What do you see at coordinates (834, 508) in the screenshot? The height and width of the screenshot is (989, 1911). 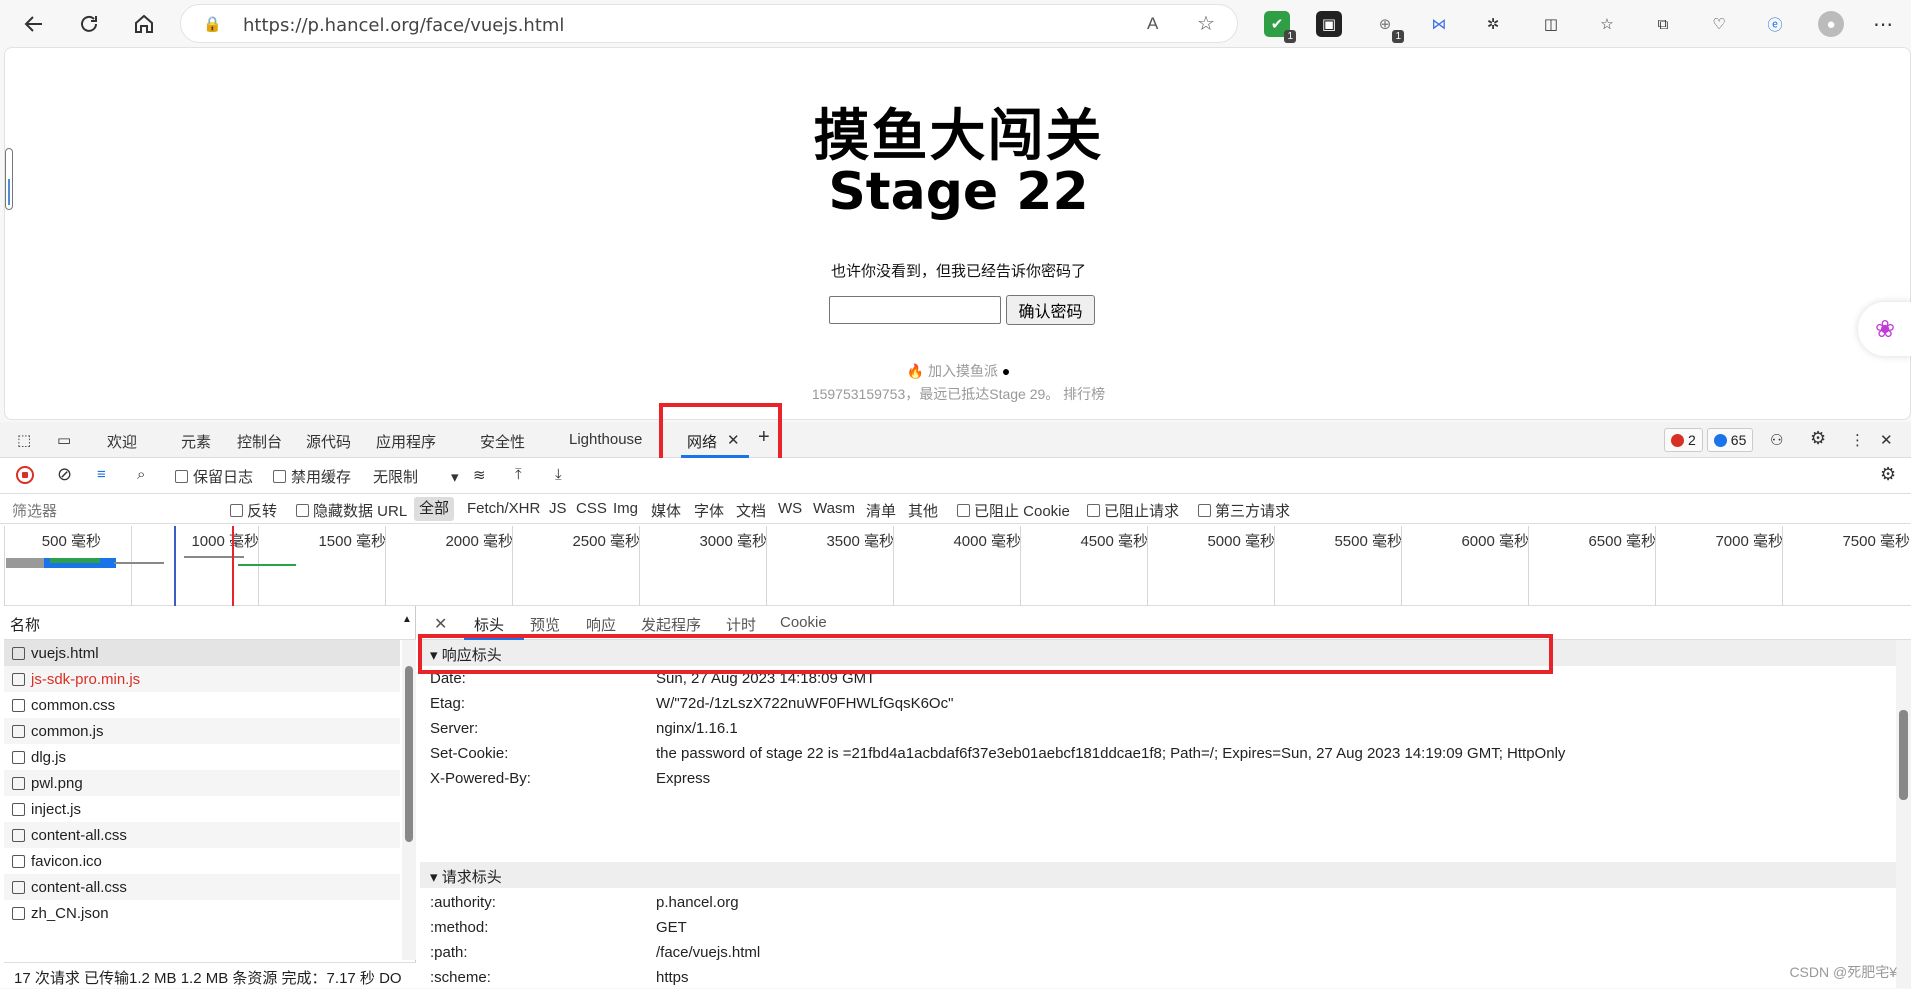 I see `filter-wasm: Wasm` at bounding box center [834, 508].